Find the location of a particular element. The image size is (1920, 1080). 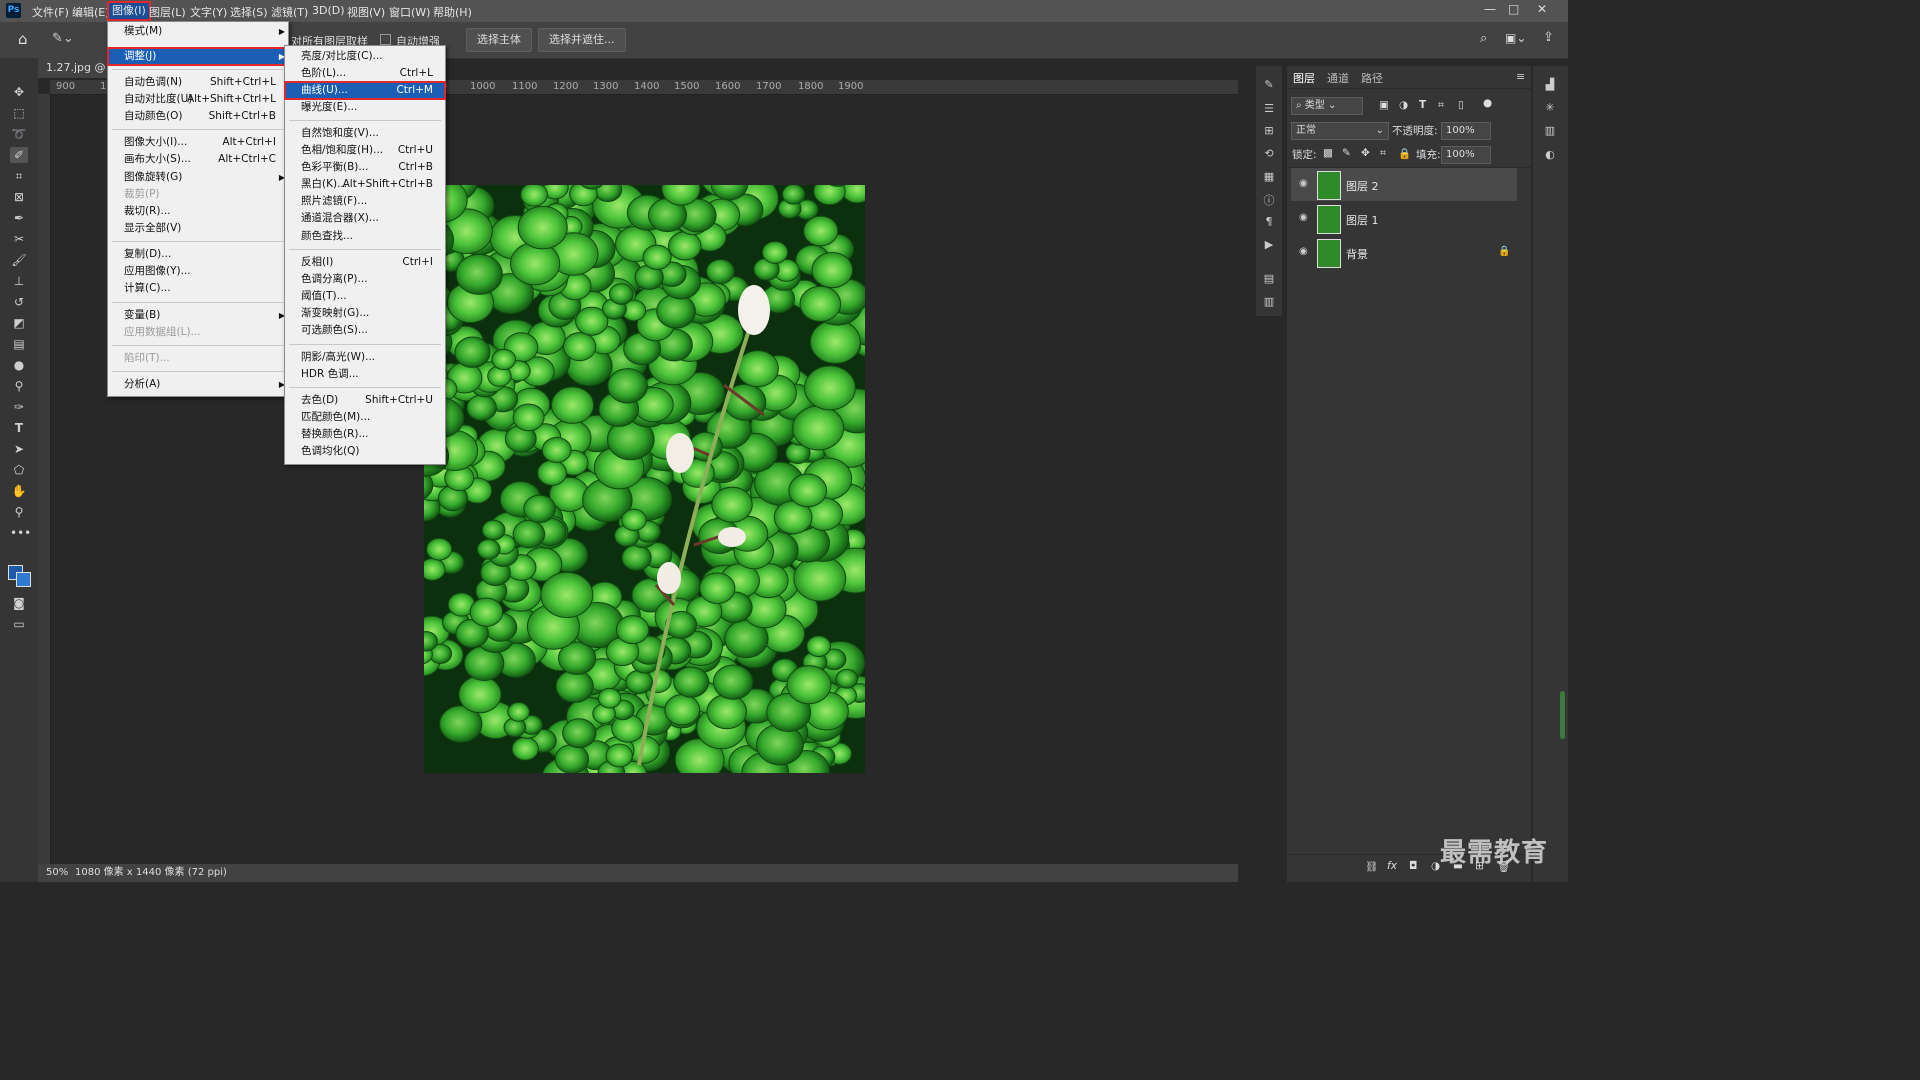

layer-row: ◉ 图层 1 is located at coordinates (1404, 218).